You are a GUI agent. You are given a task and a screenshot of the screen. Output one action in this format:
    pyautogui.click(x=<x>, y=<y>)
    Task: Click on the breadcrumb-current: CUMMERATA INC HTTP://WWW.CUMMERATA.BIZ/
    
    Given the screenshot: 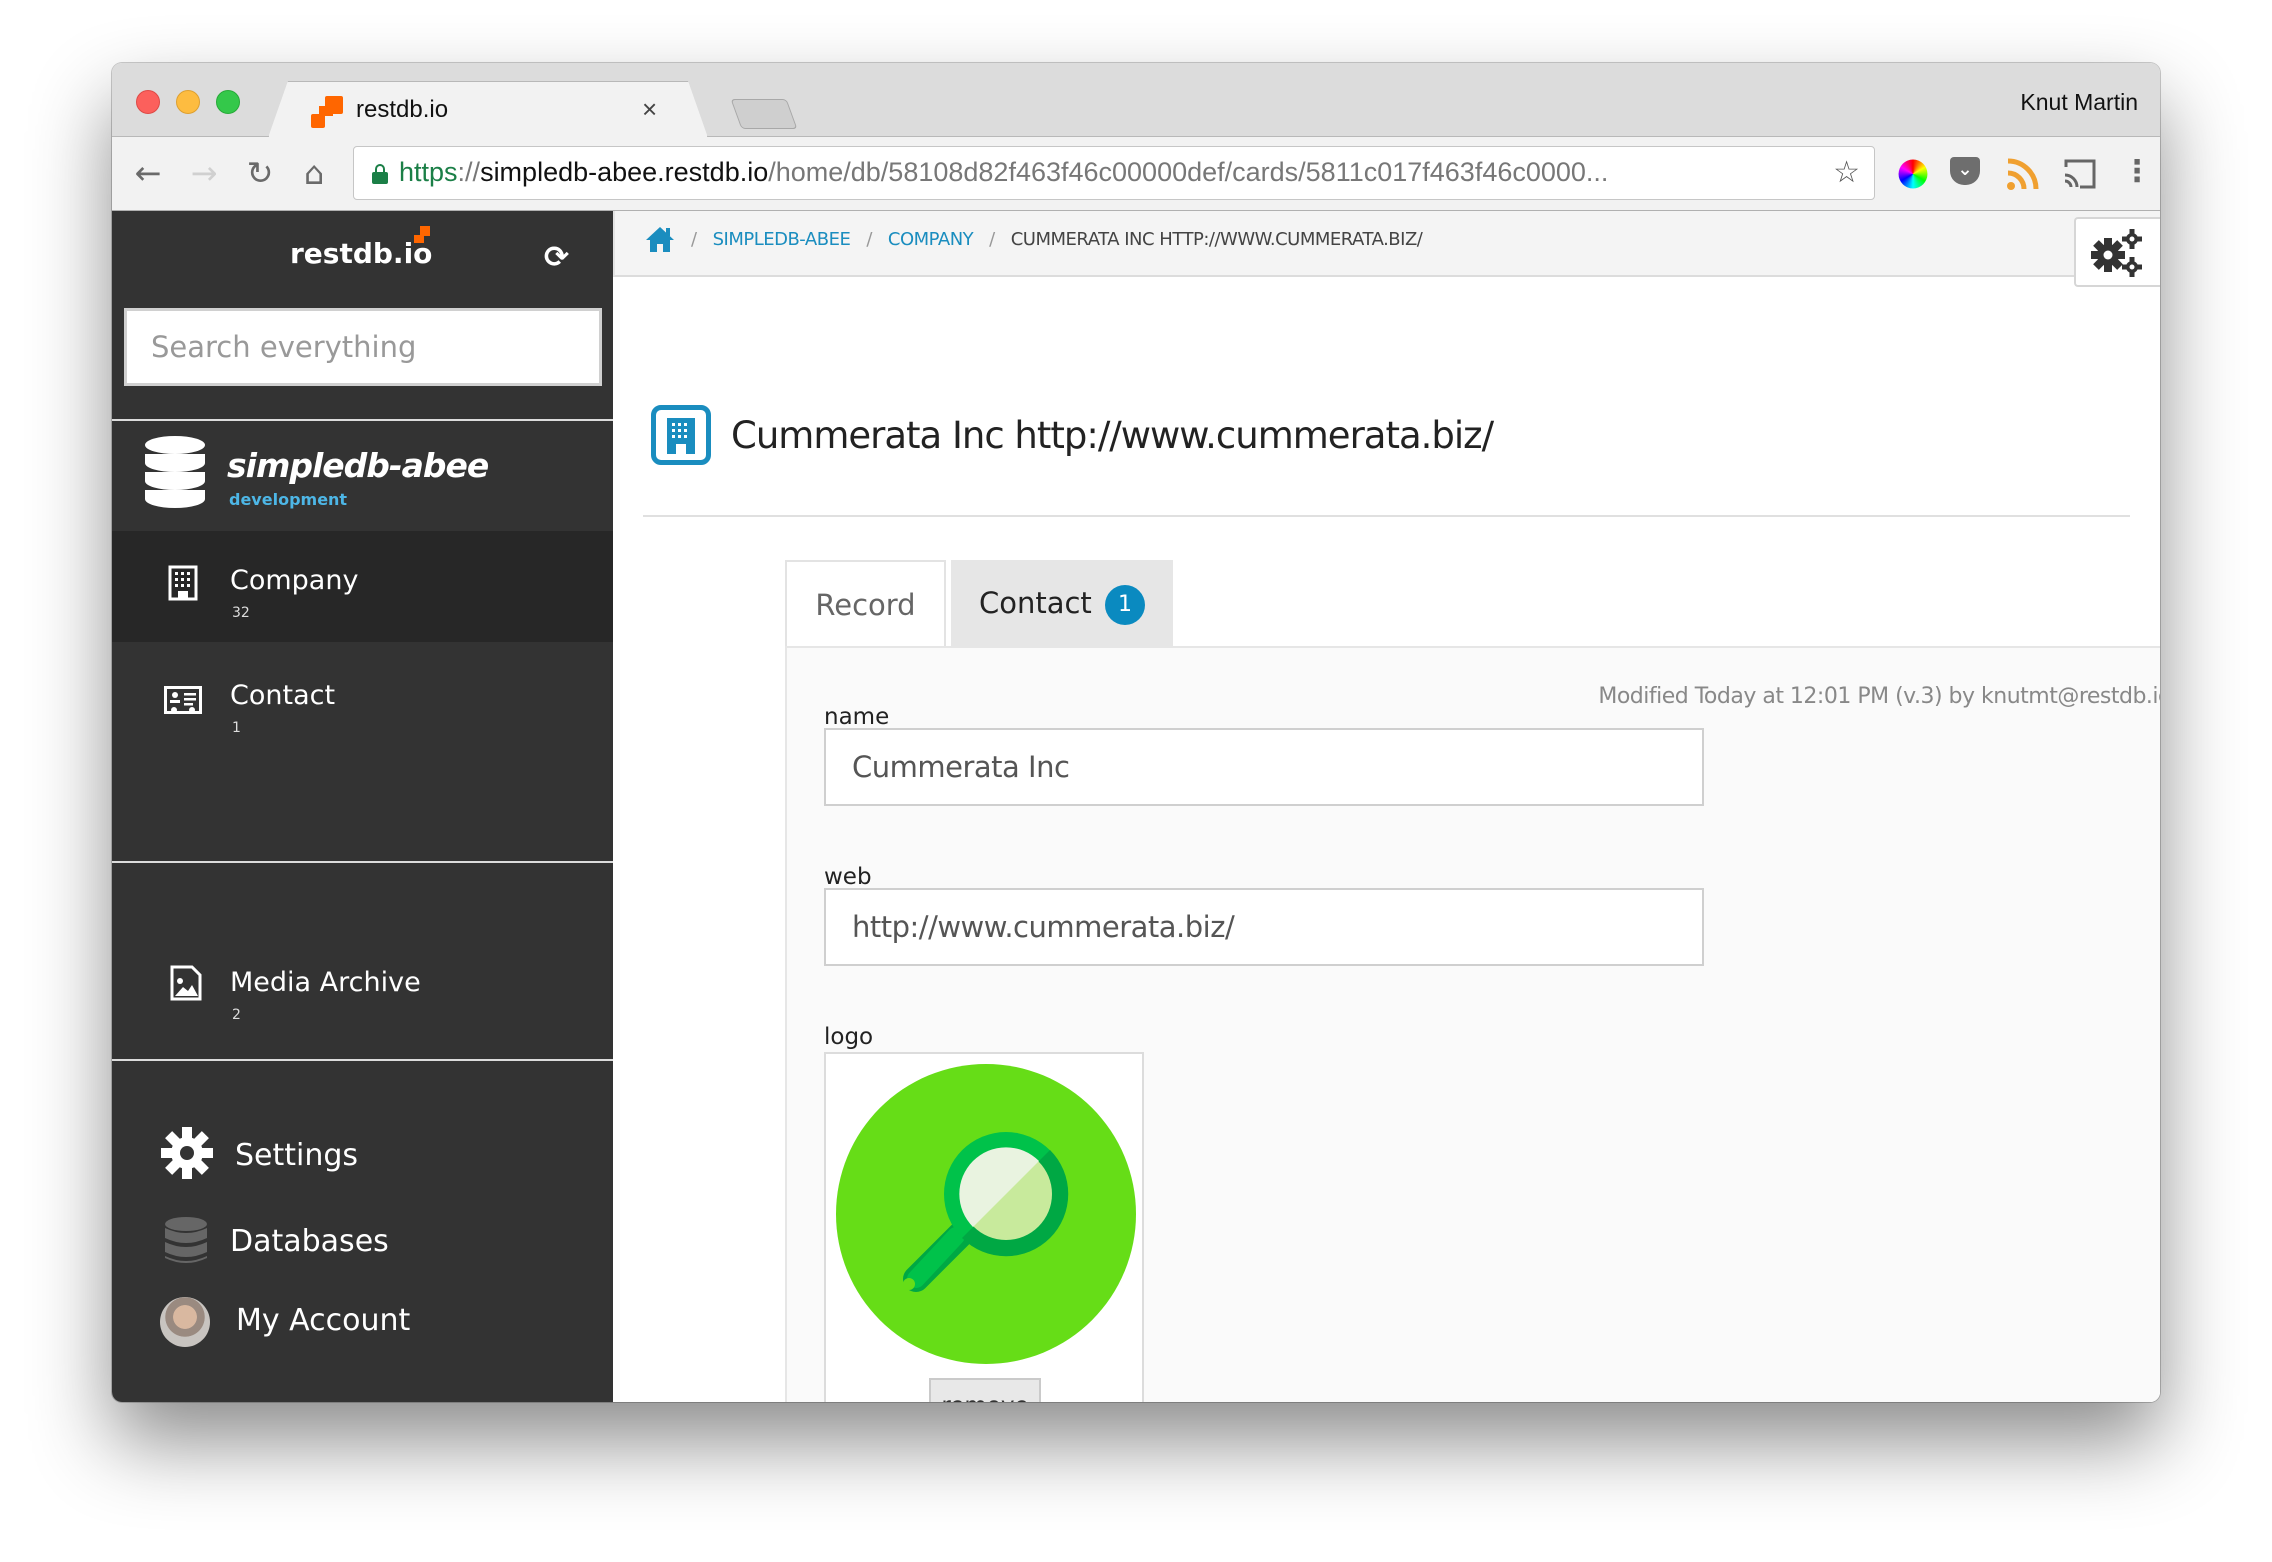 What is the action you would take?
    pyautogui.click(x=1216, y=239)
    